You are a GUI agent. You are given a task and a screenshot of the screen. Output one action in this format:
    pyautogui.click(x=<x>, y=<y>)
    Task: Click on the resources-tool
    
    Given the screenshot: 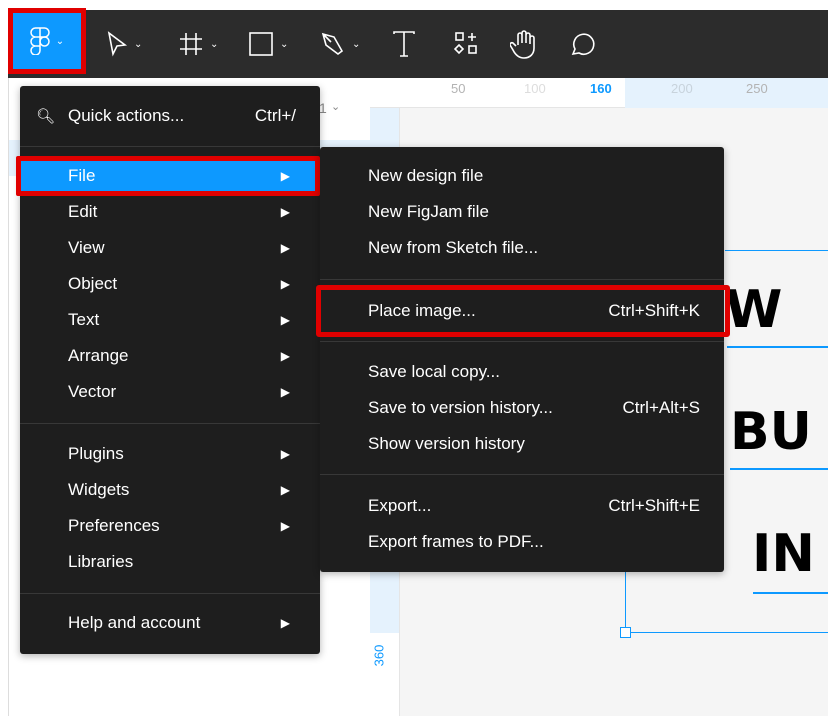 What is the action you would take?
    pyautogui.click(x=467, y=44)
    